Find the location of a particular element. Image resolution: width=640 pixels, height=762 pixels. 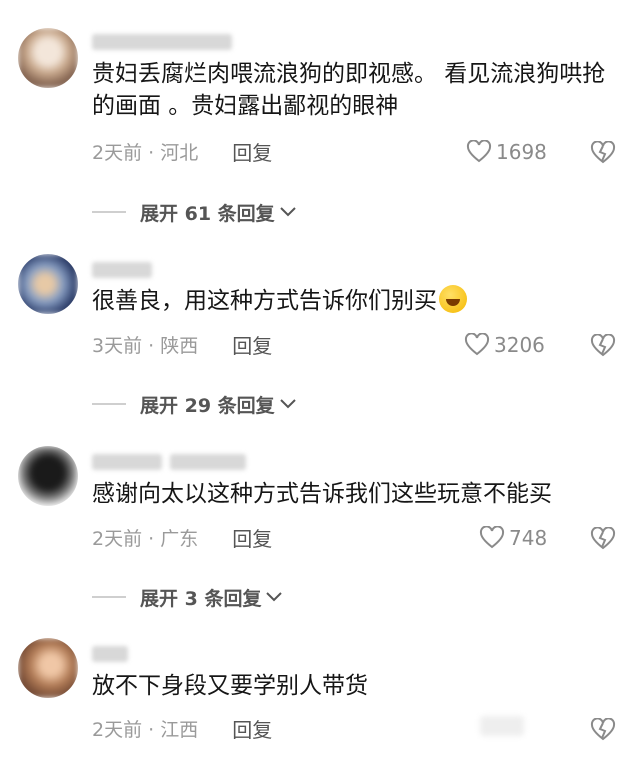

like-button: 3206 is located at coordinates (504, 345).